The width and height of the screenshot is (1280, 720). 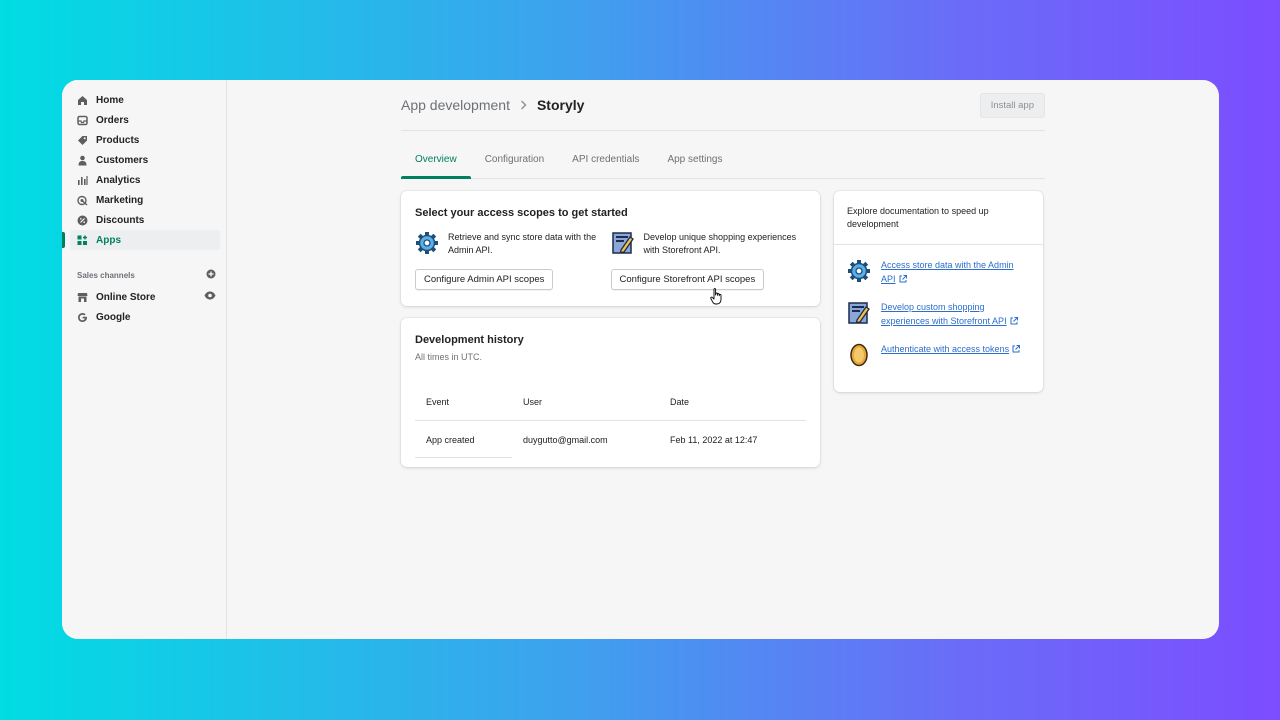 What do you see at coordinates (714, 439) in the screenshot?
I see `cell-date: Feb 11, 2022 at 12:47` at bounding box center [714, 439].